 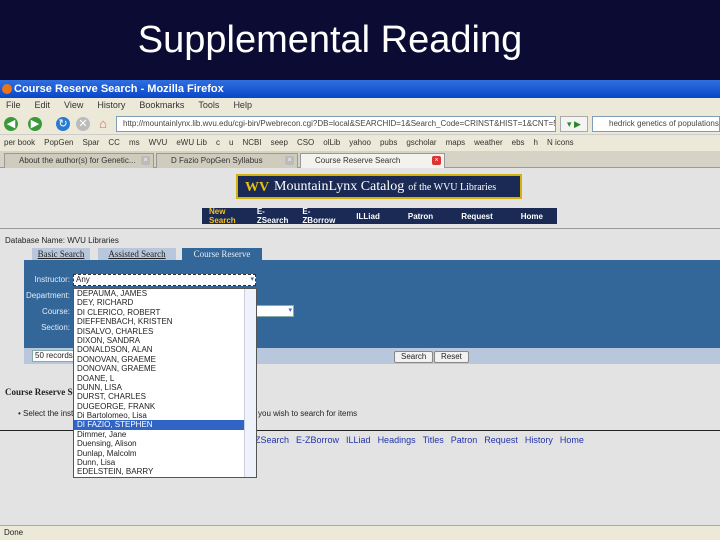 I want to click on reset-button: Reset, so click(x=451, y=357).